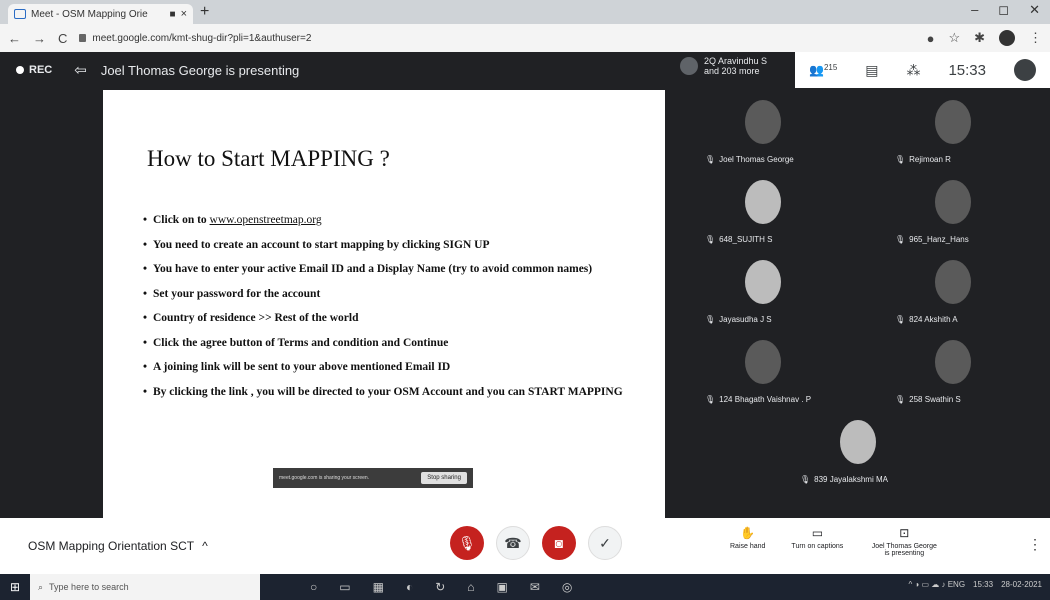 The image size is (1050, 600). What do you see at coordinates (913, 70) in the screenshot?
I see `activities-icon: ⁂` at bounding box center [913, 70].